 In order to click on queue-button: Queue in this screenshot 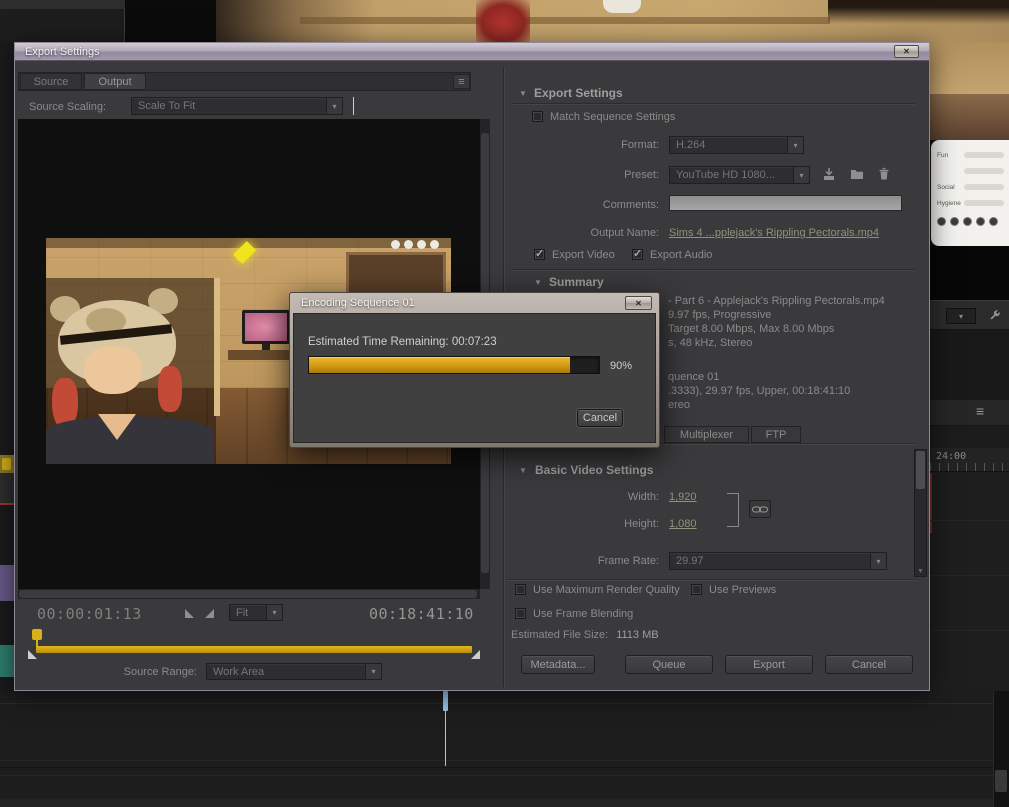, I will do `click(669, 664)`.